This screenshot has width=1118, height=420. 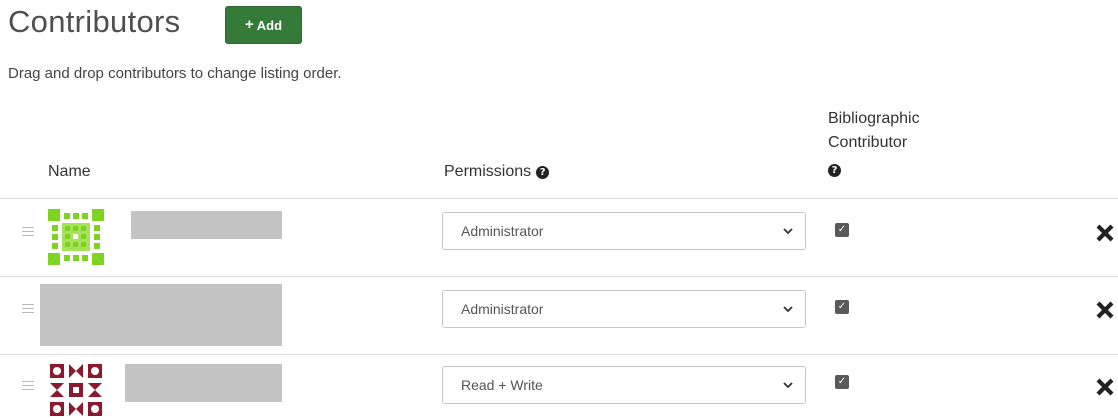 What do you see at coordinates (874, 118) in the screenshot?
I see `bibliographic-header-line1: Bibliographic` at bounding box center [874, 118].